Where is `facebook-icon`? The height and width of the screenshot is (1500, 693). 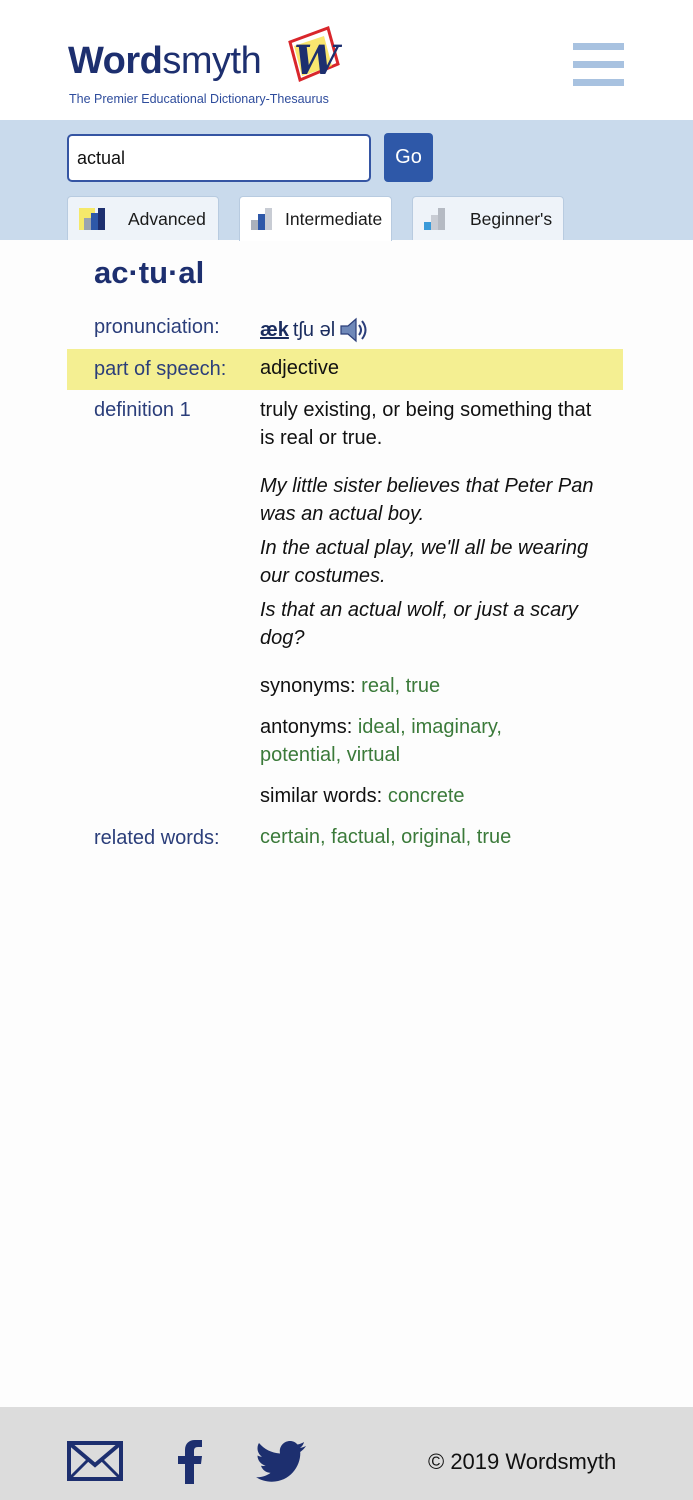
facebook-icon is located at coordinates (190, 1462).